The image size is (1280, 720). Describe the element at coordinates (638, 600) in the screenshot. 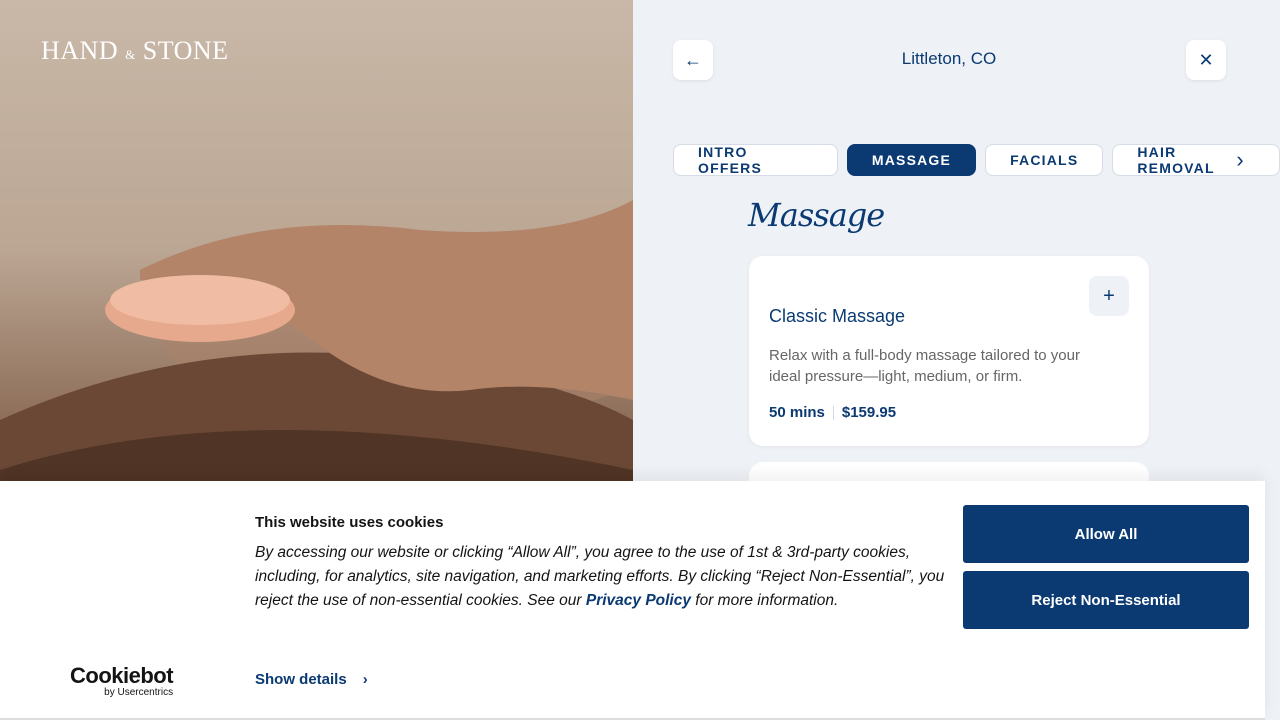

I see `privacy-policy-link: Privacy Policy` at that location.